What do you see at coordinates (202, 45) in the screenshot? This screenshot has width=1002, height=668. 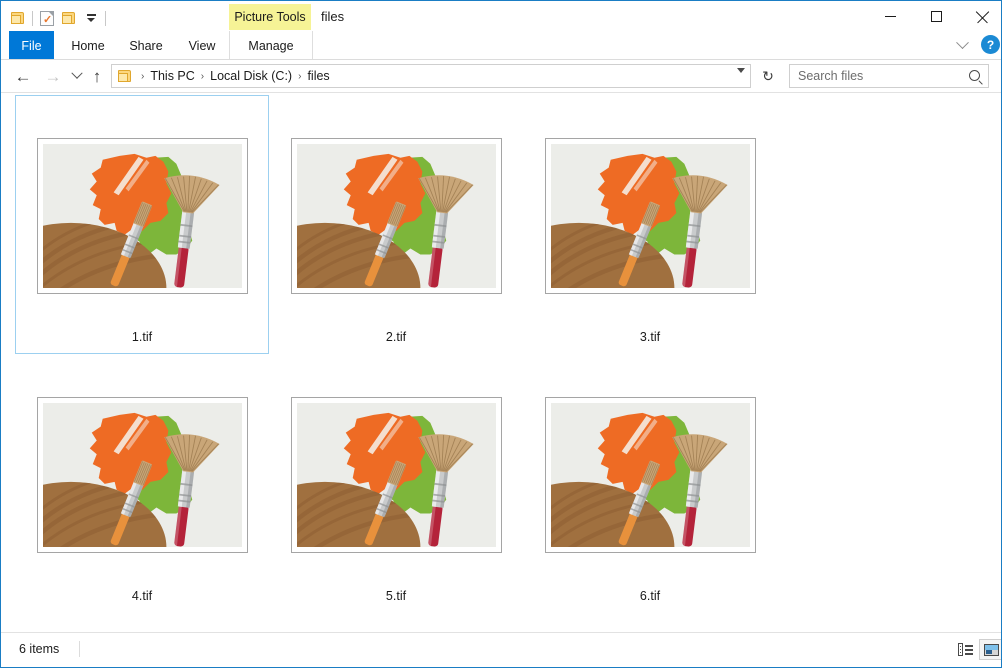 I see `tab-view: View` at bounding box center [202, 45].